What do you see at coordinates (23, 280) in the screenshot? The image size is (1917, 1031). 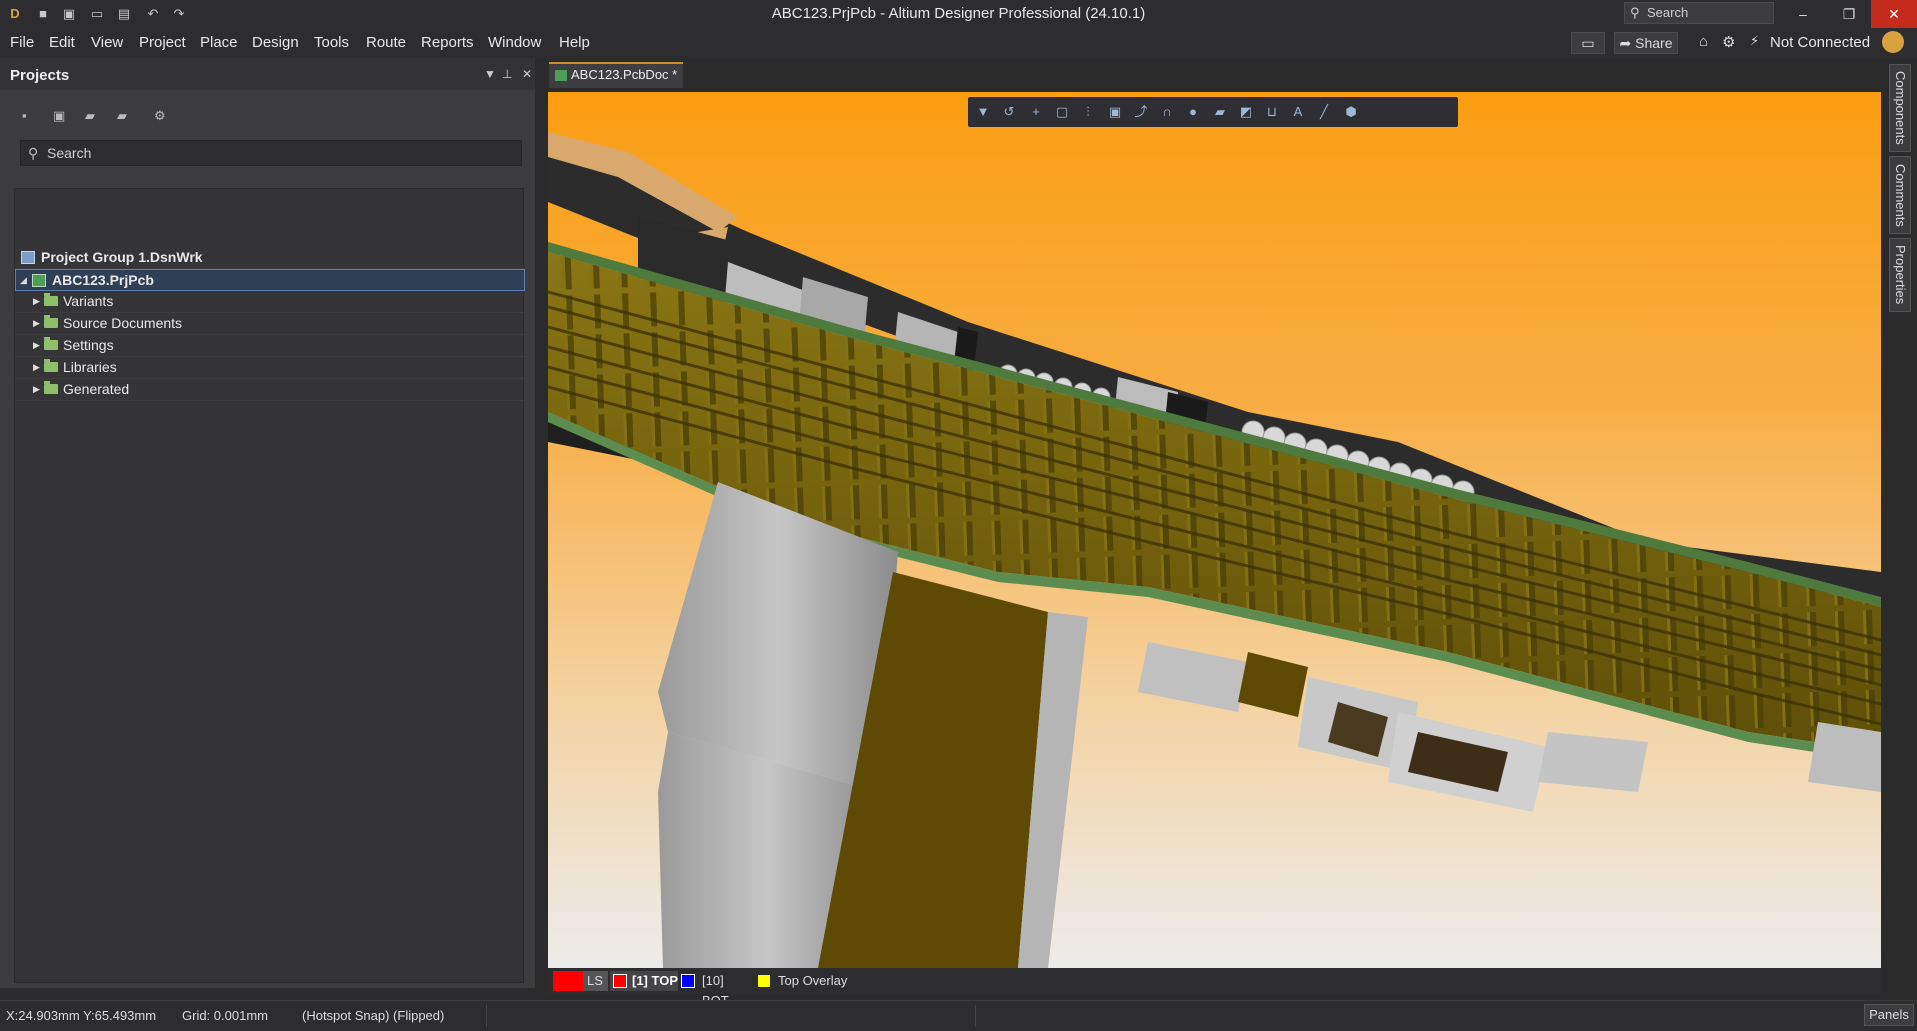 I see `expanded-caret-icon: ◢` at bounding box center [23, 280].